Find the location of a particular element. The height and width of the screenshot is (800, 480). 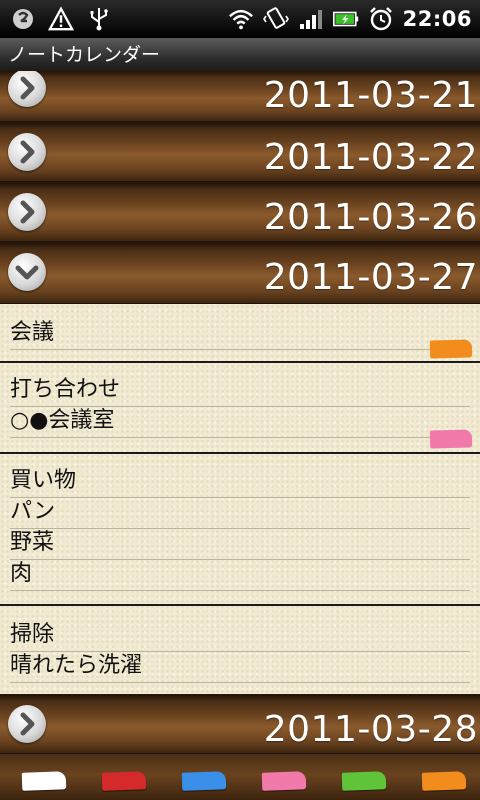

date-row-2011-03-27: 2011-03-27 is located at coordinates (240, 273).